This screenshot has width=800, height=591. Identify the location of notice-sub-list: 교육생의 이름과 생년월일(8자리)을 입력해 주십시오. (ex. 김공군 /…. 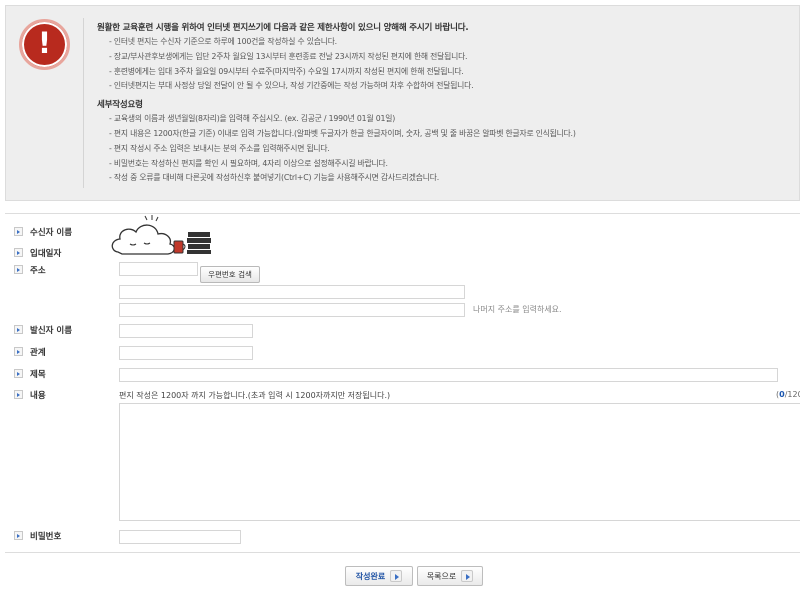
(453, 149).